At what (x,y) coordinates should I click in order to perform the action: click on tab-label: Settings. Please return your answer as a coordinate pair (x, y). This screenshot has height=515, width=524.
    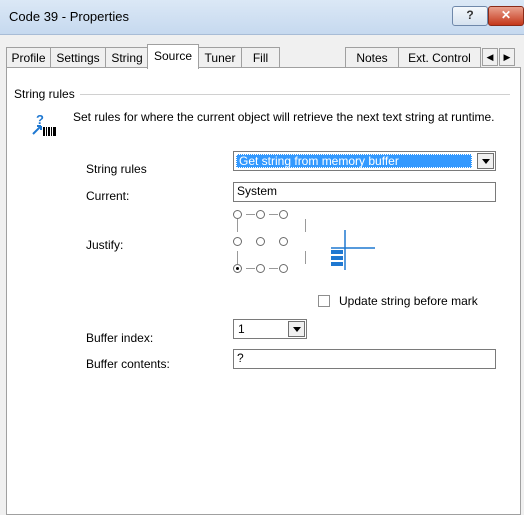
    Looking at the image, I should click on (78, 58).